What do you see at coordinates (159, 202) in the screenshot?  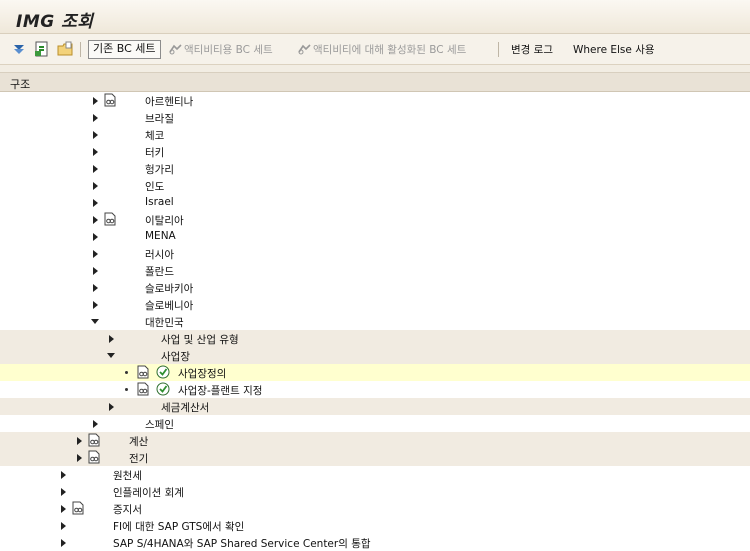 I see `tree-node-label: Israel` at bounding box center [159, 202].